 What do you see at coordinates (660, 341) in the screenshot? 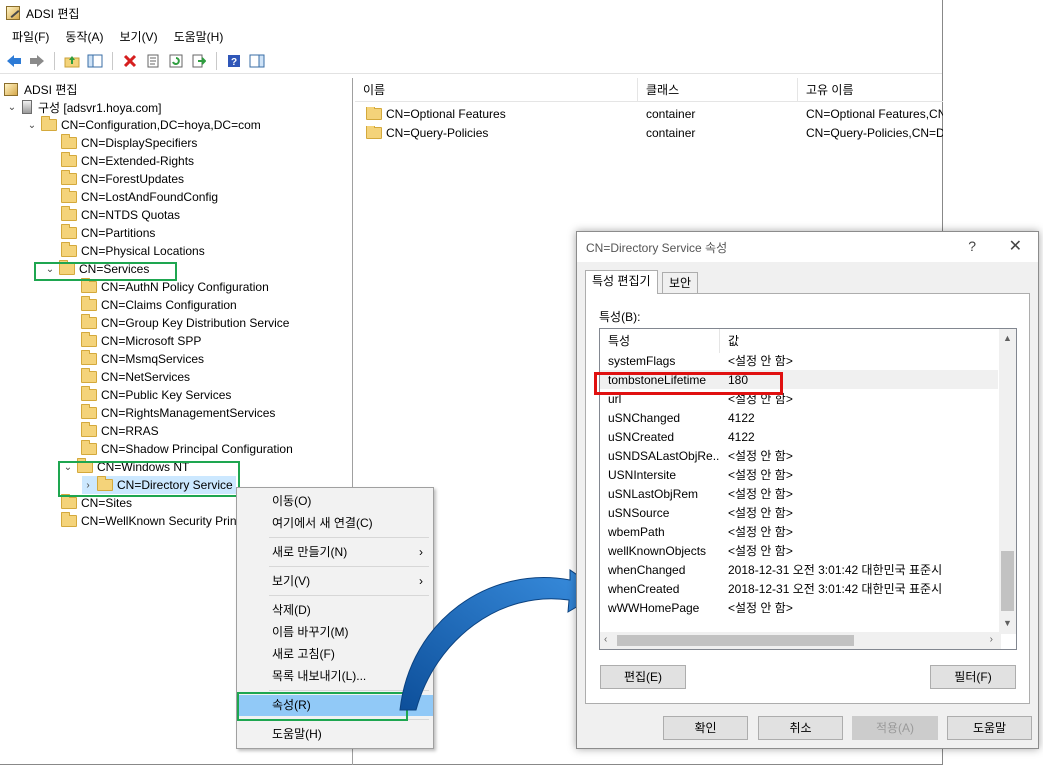
I see `grid-header-attribute: 특성` at bounding box center [660, 341].